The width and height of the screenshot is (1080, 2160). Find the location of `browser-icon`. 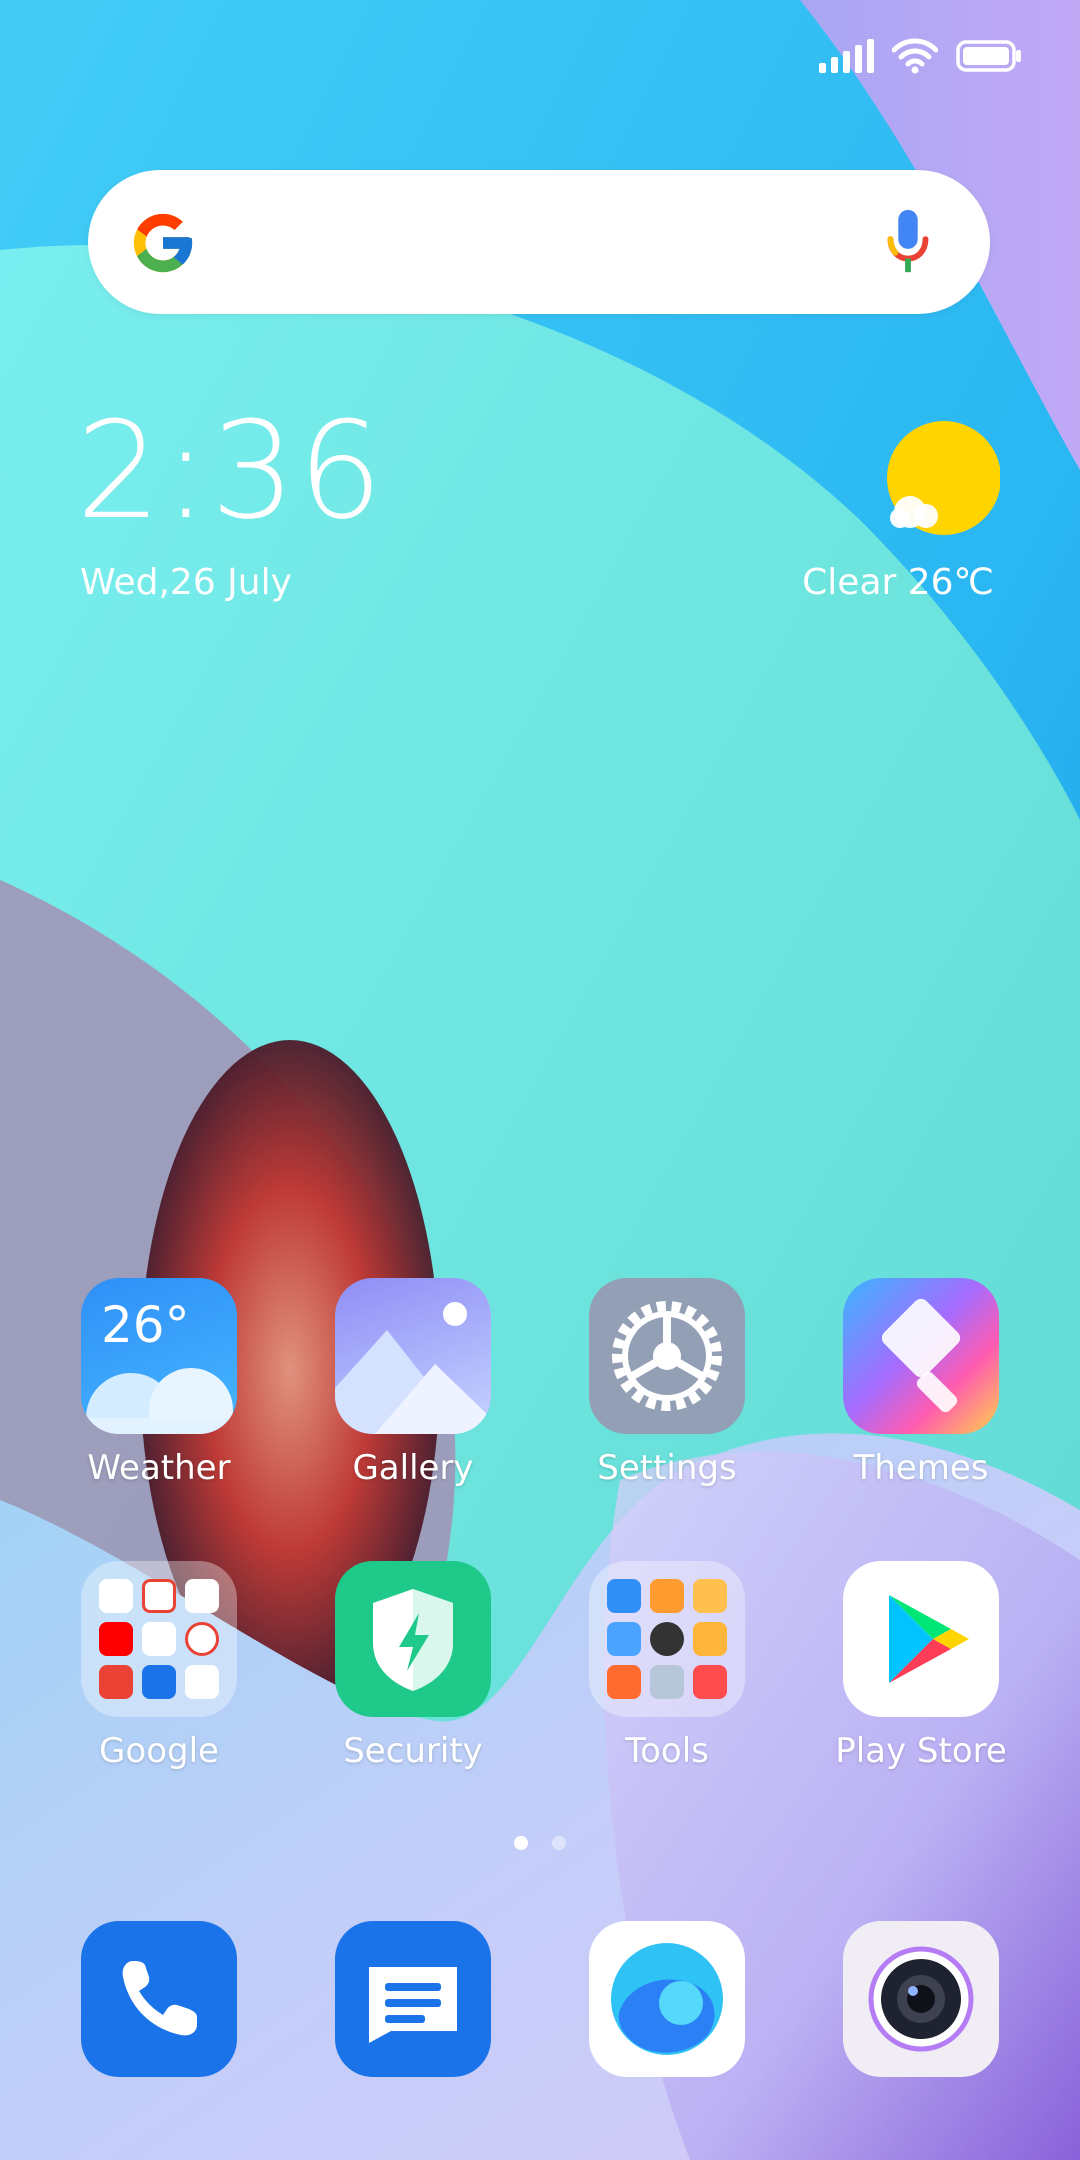

browser-icon is located at coordinates (667, 1999).